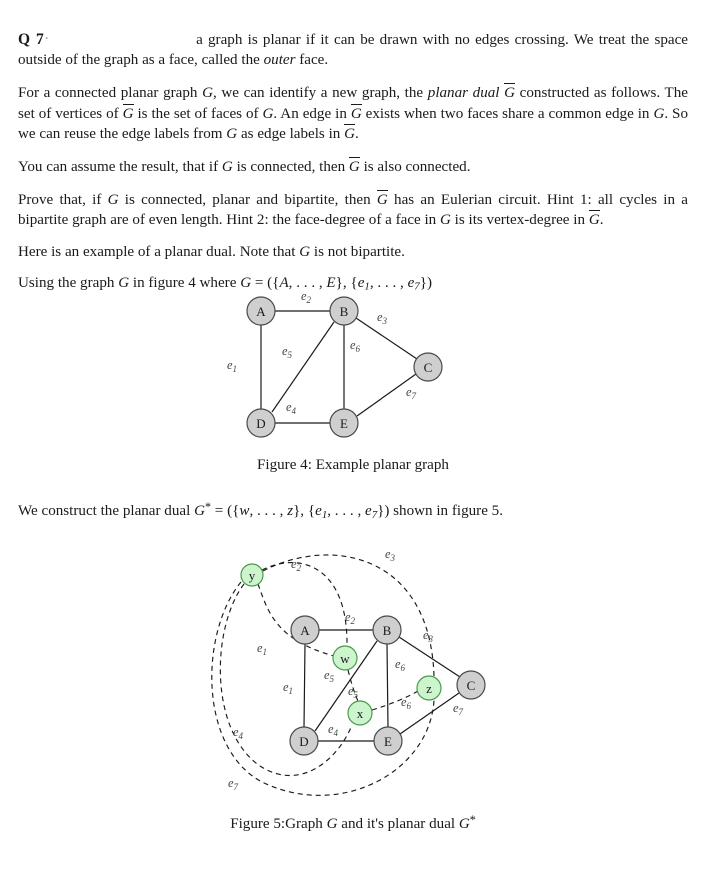 This screenshot has height=870, width=706. I want to click on p2-h: as edge labels in, so click(291, 134).